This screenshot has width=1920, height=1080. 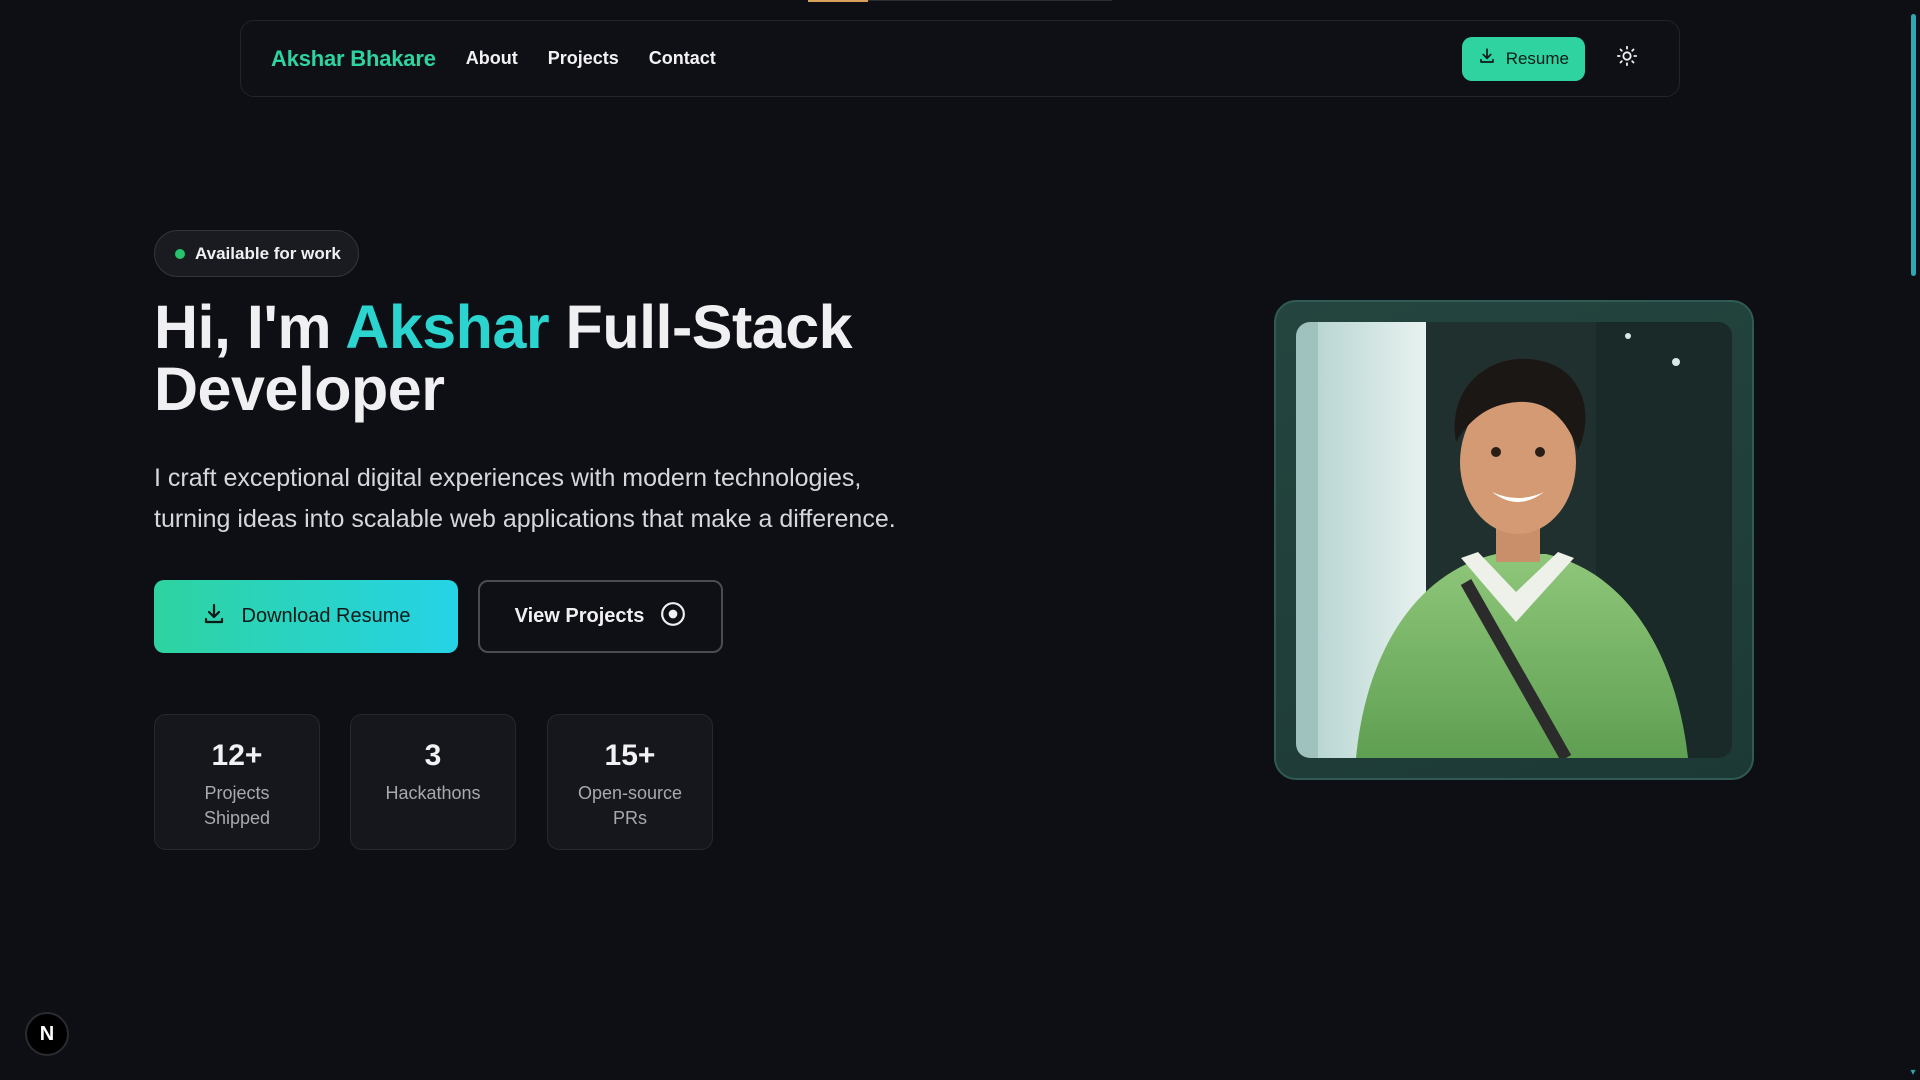 I want to click on stat-value: 15+, so click(x=630, y=755).